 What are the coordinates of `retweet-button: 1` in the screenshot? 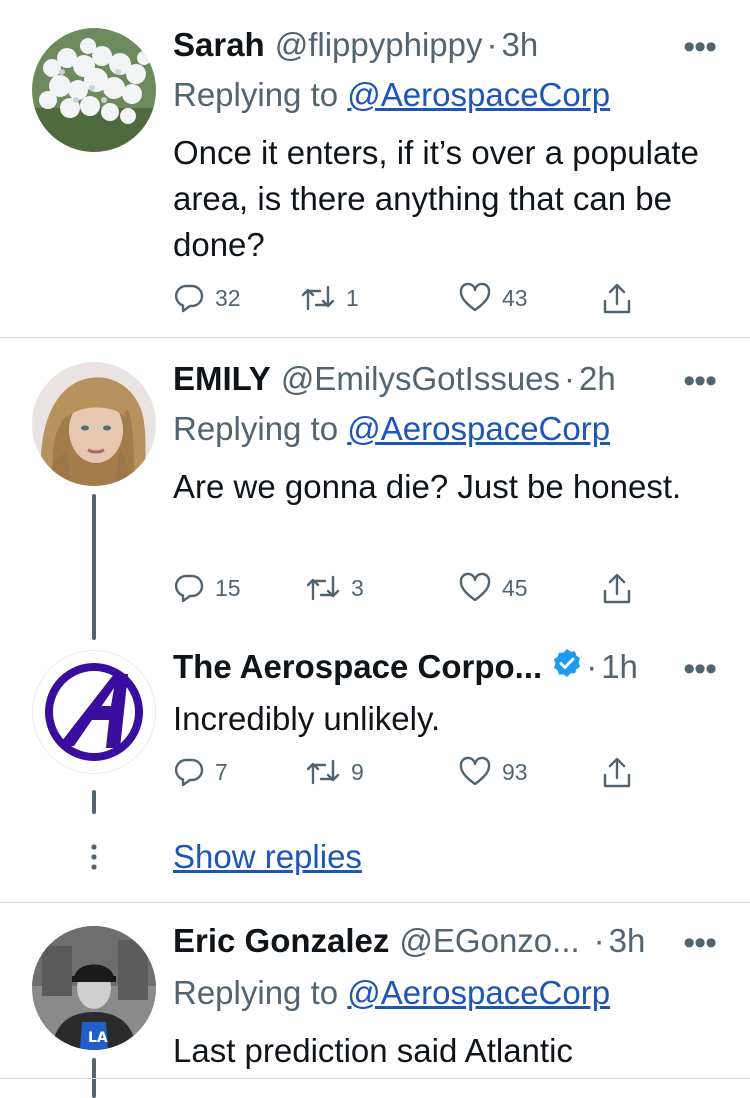 It's located at (329, 298).